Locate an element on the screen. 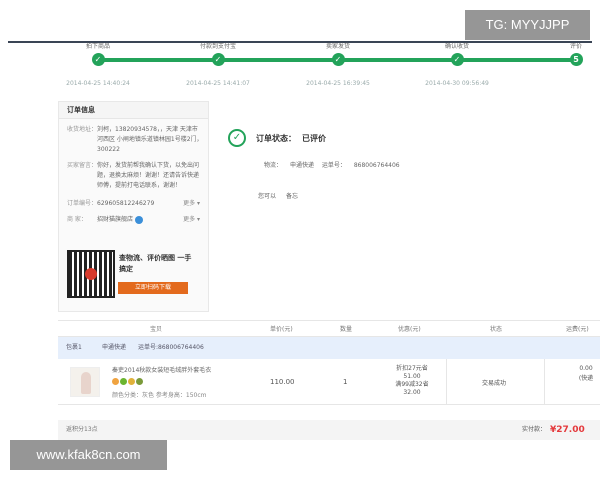 Image resolution: width=600 pixels, height=480 pixels. paid-label: 实付款： is located at coordinates (534, 429).